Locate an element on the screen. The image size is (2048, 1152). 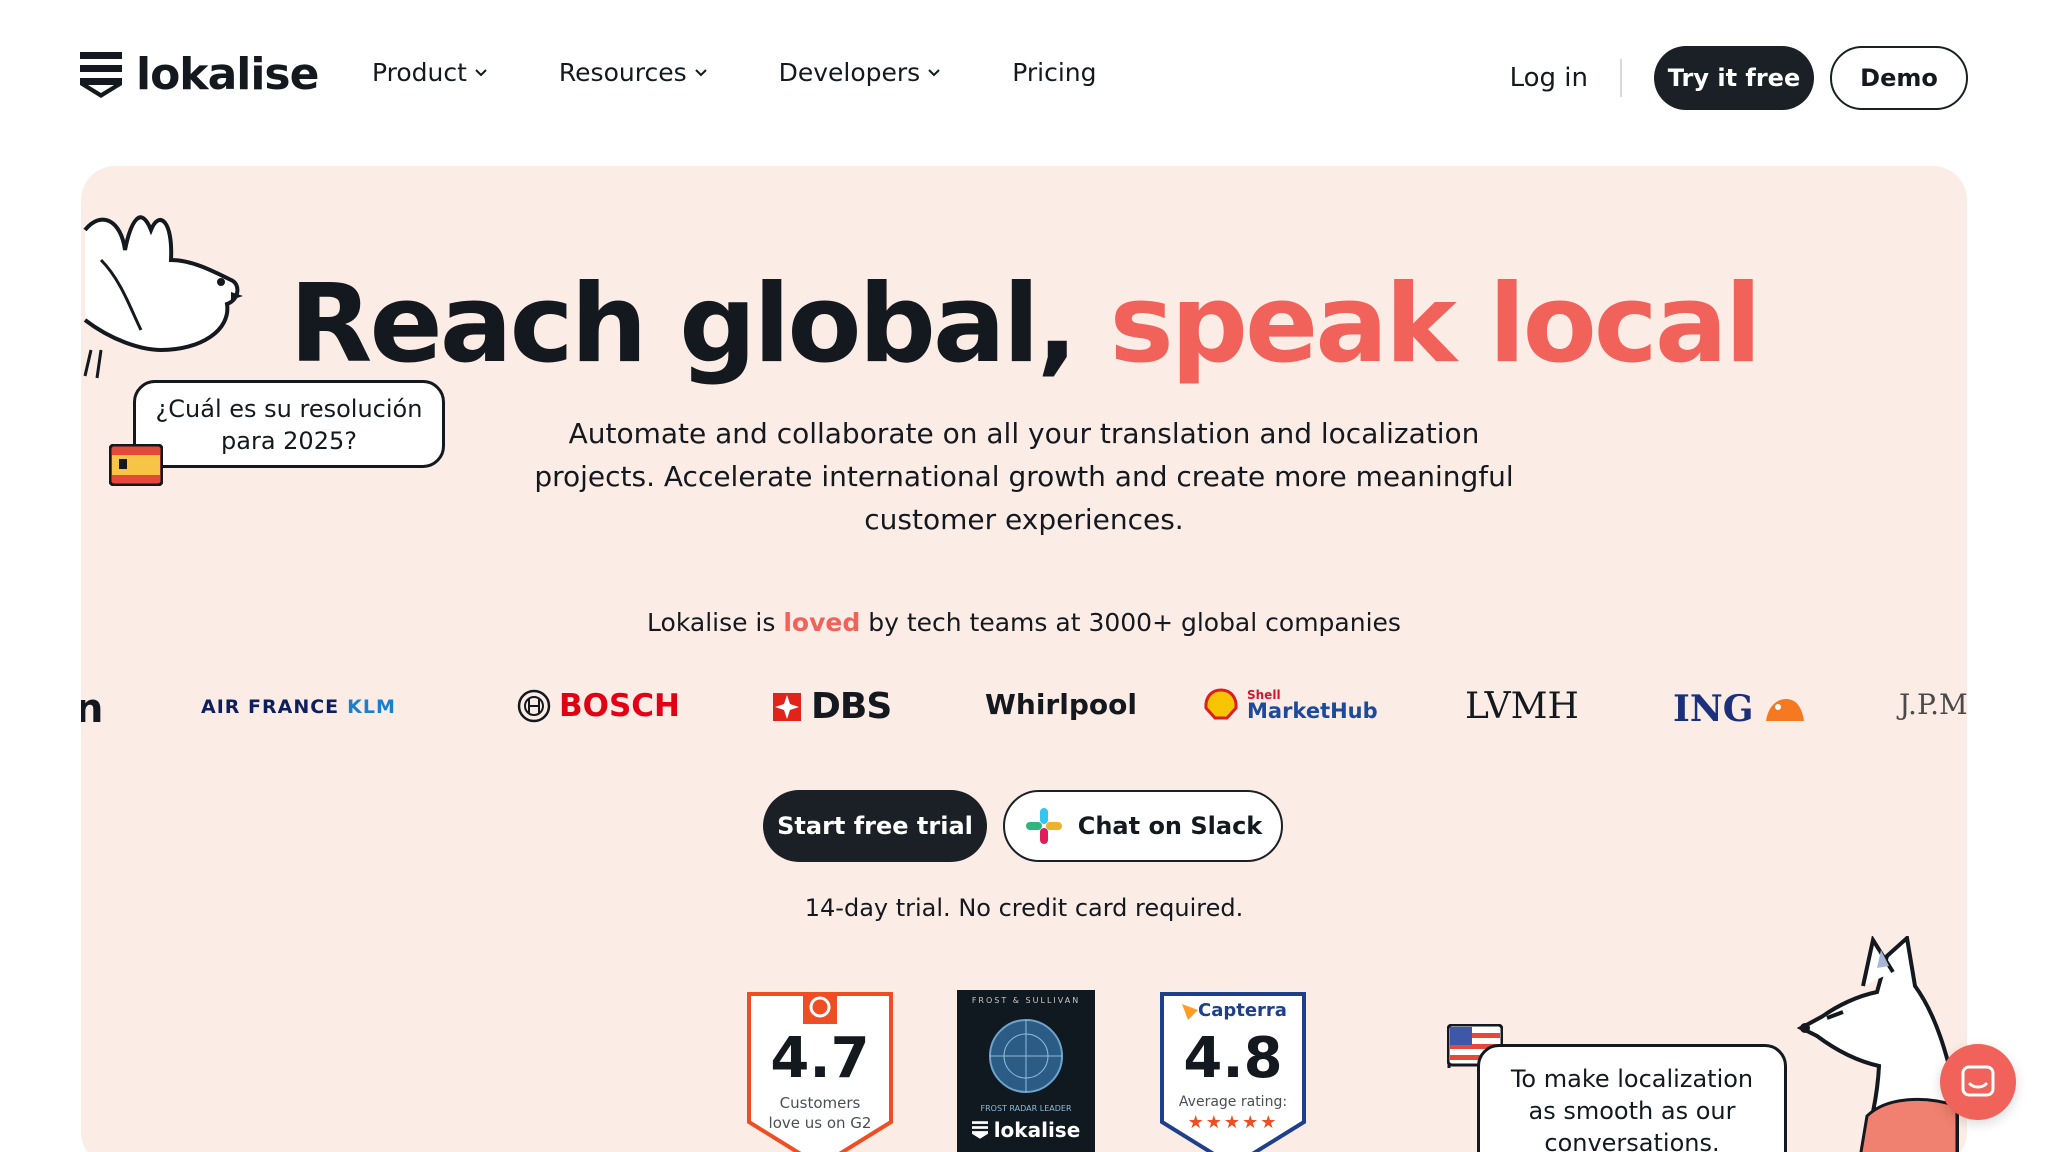
logo-dbs: DBS is located at coordinates (831, 706).